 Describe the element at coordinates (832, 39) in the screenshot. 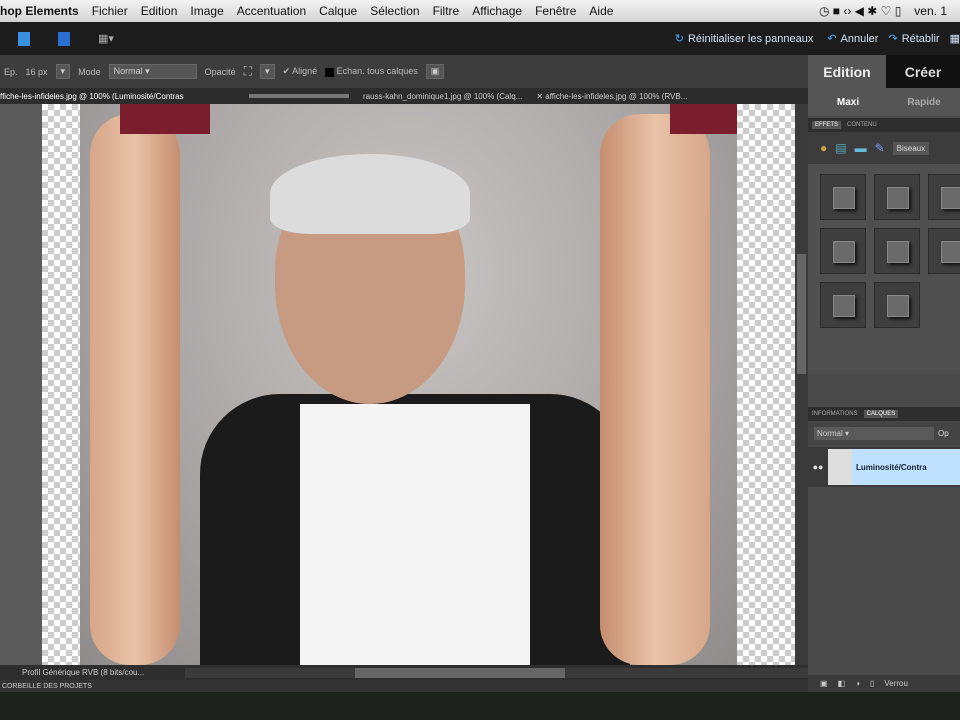

I see `undo-icon: ↶` at that location.